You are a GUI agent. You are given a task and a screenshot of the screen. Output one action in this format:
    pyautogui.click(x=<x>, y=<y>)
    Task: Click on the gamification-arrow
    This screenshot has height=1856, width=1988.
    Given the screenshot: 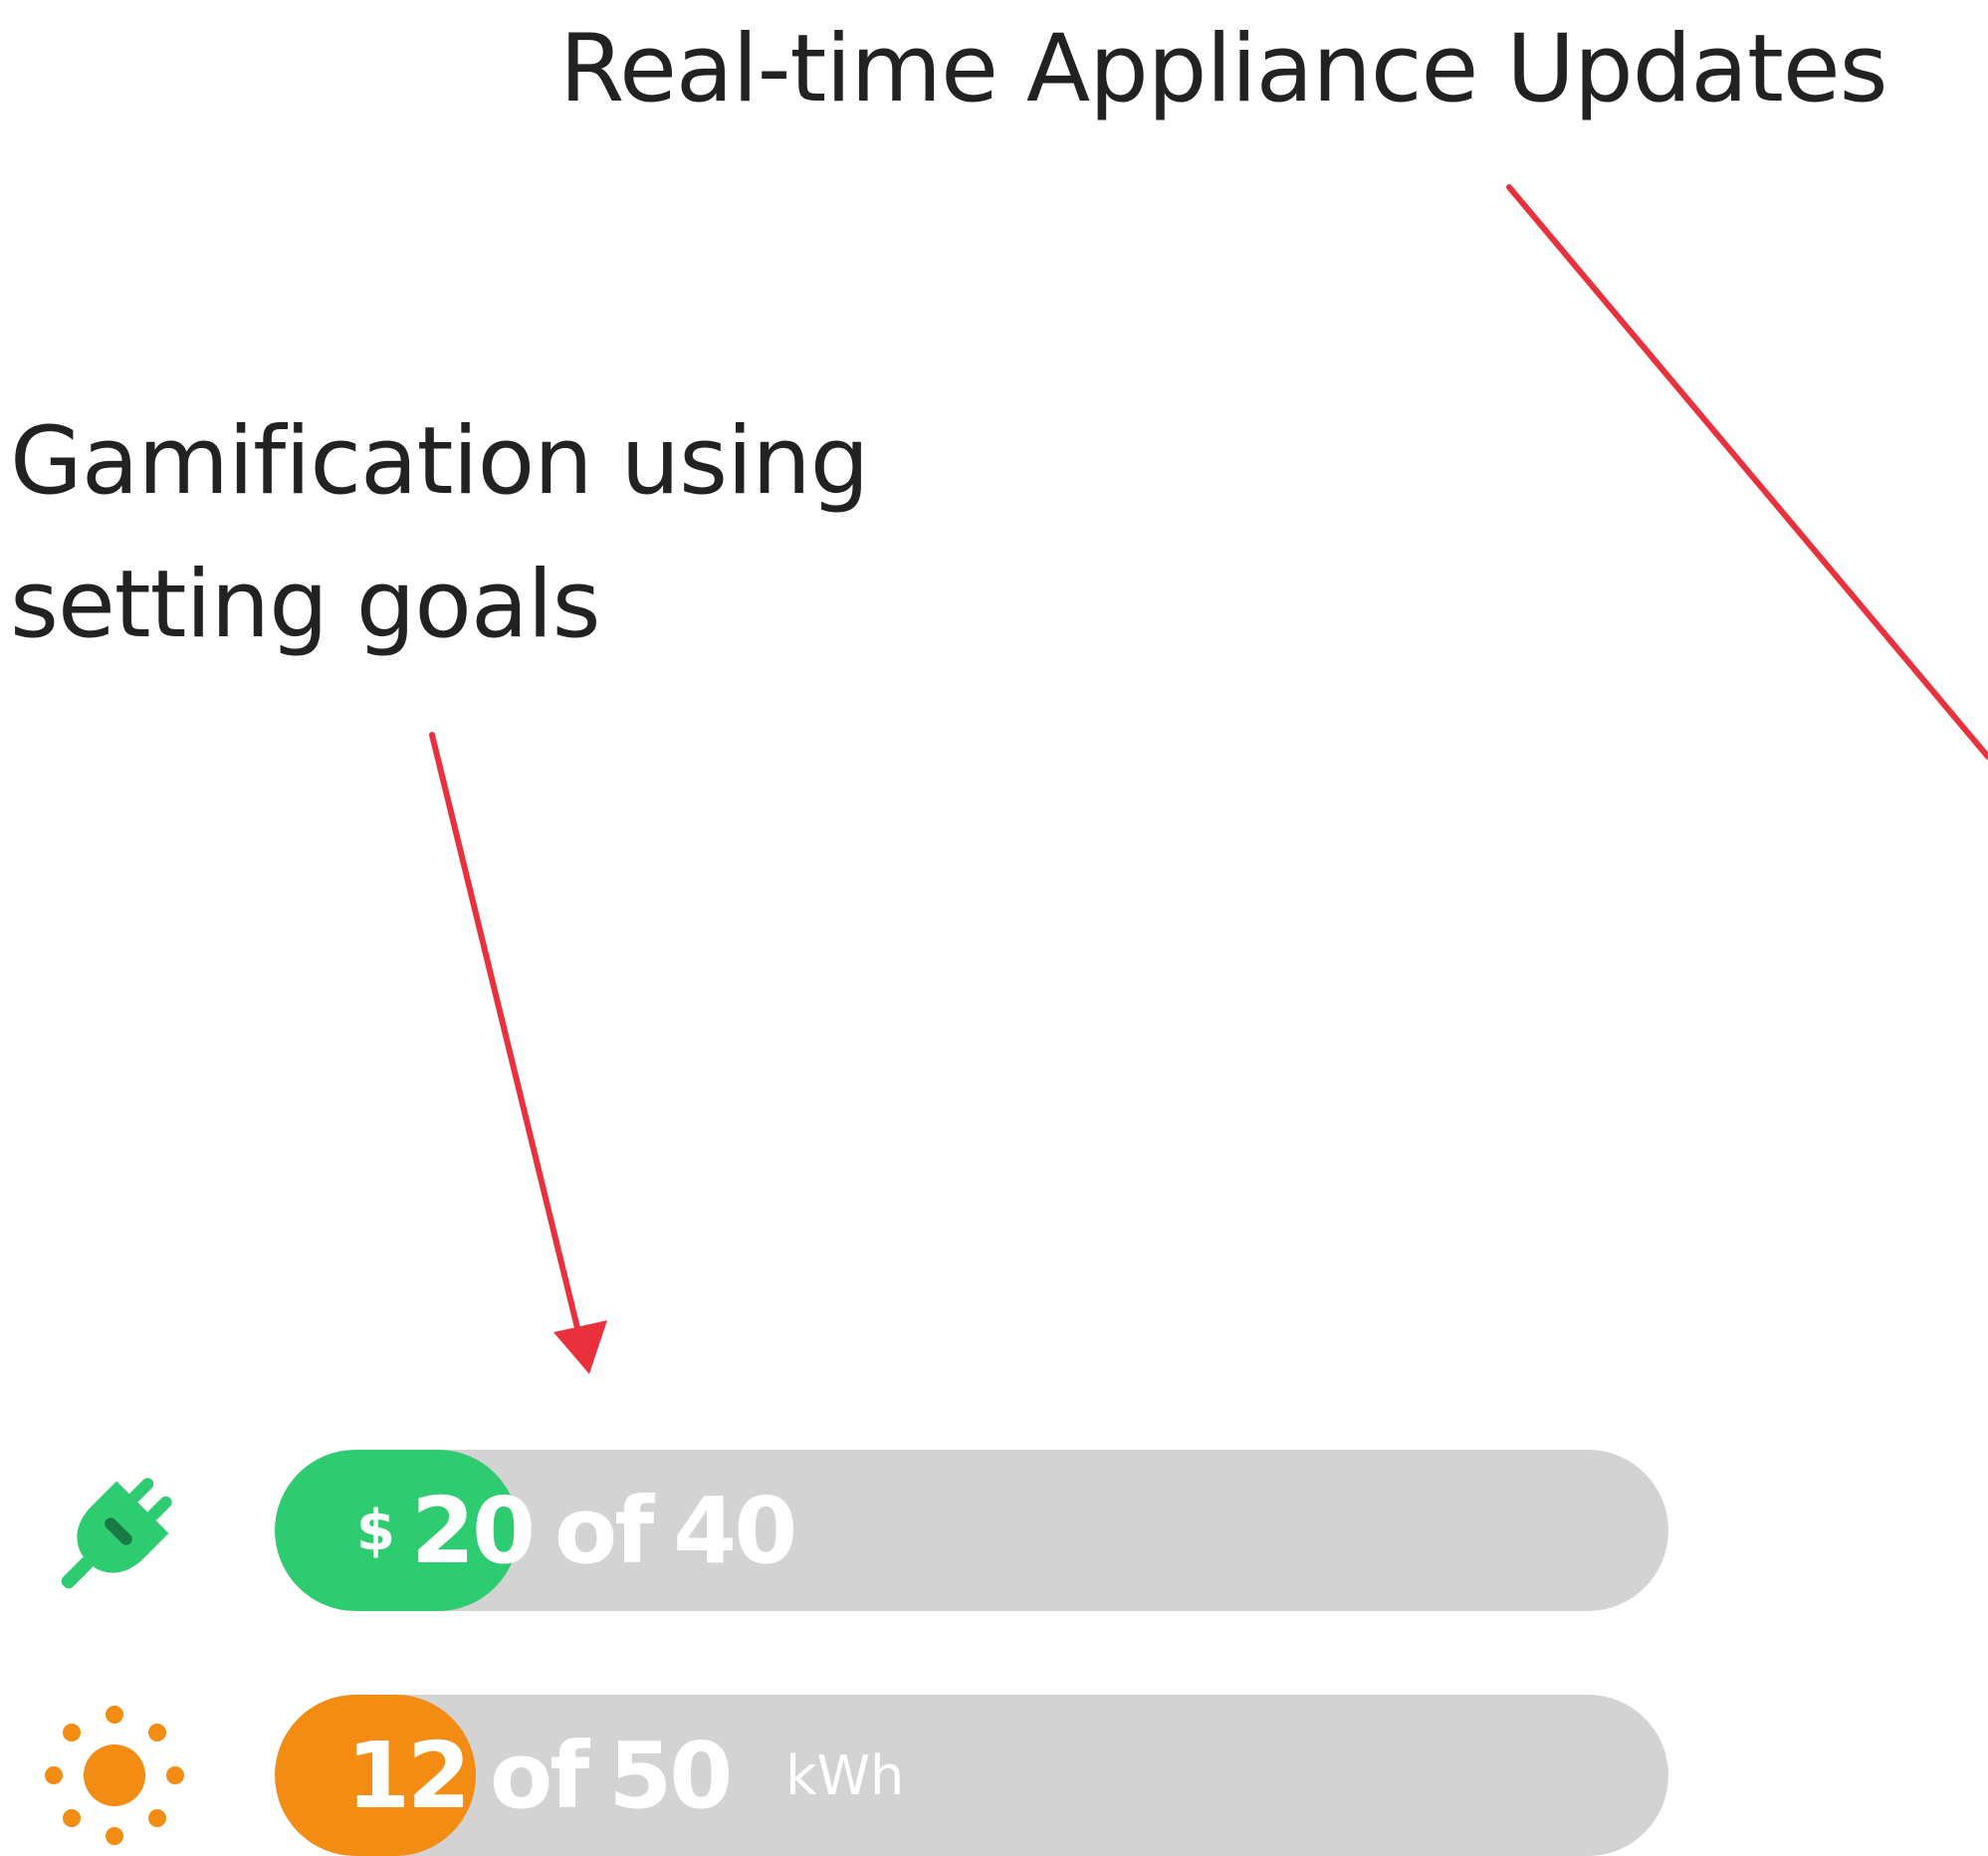 What is the action you would take?
    pyautogui.click(x=506, y=1040)
    